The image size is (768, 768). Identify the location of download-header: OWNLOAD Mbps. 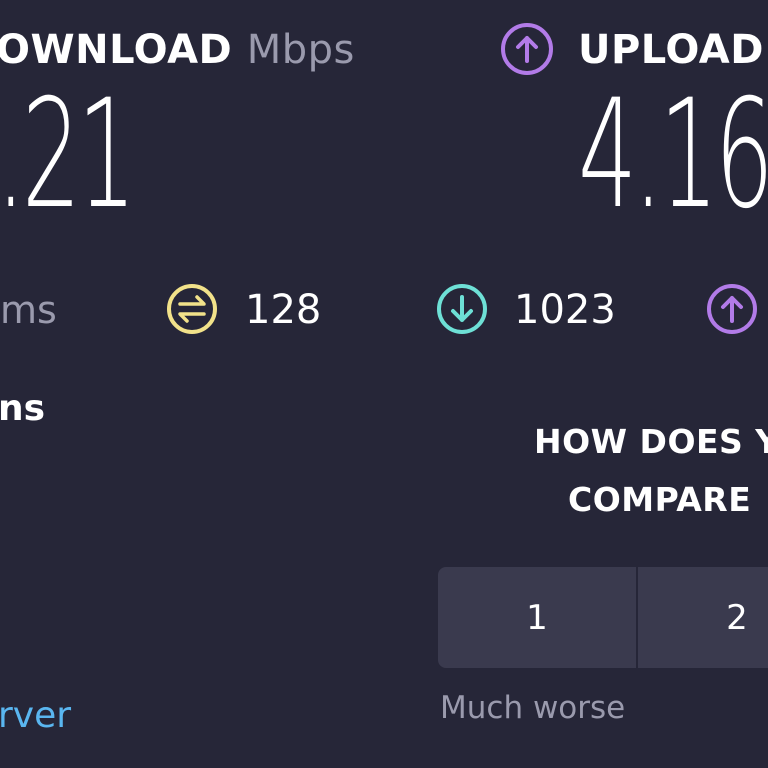
(177, 50).